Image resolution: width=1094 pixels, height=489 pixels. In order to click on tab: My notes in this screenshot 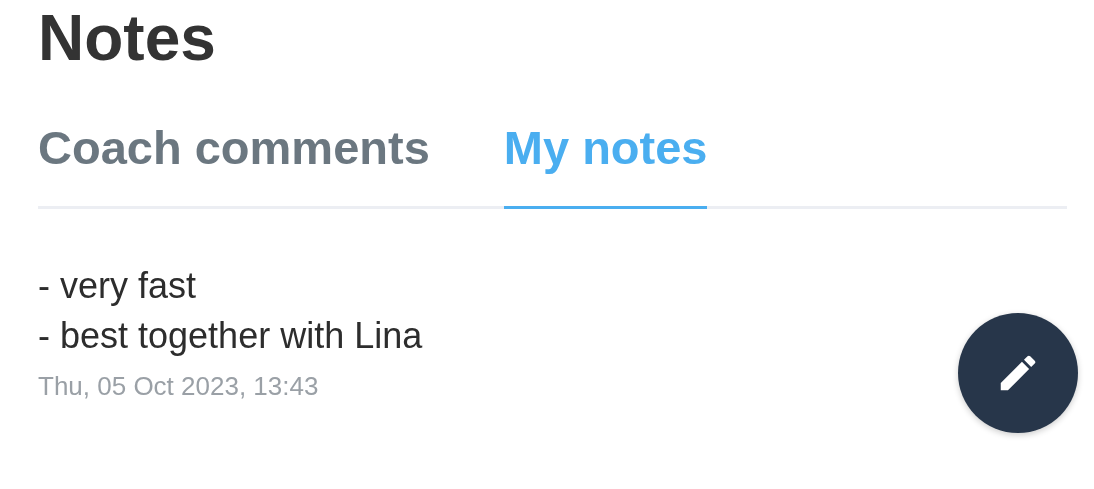, I will do `click(605, 164)`.